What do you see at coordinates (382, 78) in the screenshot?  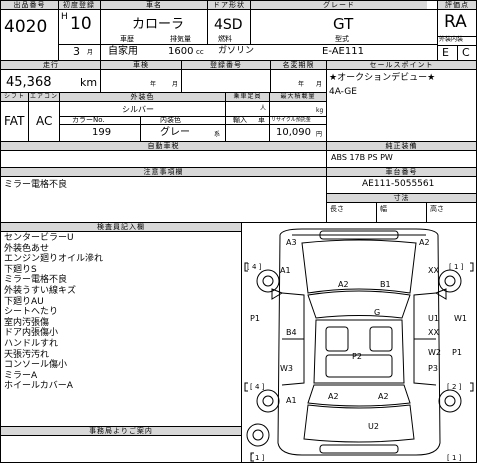 I see `sales-point-1: ★オークションデビュー★` at bounding box center [382, 78].